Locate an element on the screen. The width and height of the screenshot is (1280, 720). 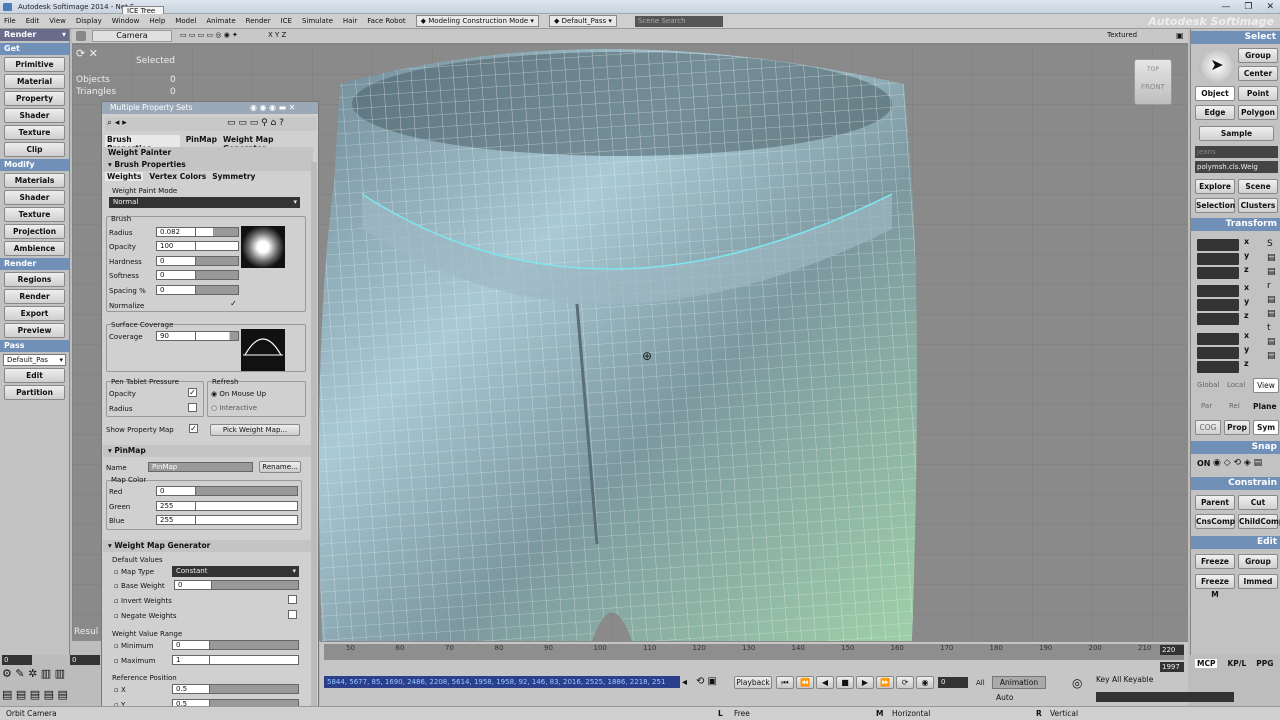
menu-display: Display is located at coordinates (89, 21).